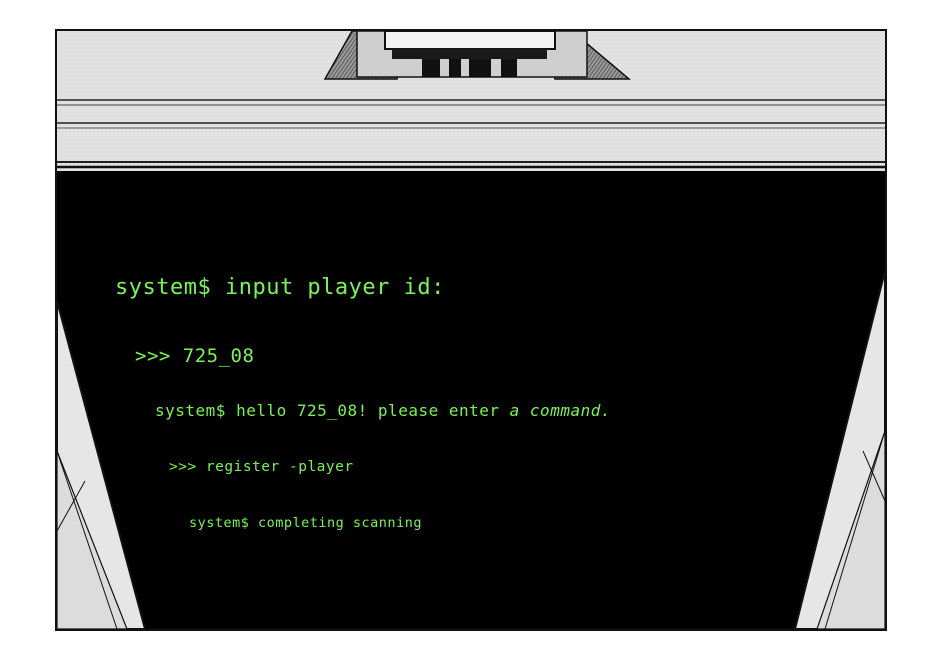 The image size is (940, 664). Describe the element at coordinates (280, 287) in the screenshot. I see `terminal-line-prompt: system$ input player id:` at that location.